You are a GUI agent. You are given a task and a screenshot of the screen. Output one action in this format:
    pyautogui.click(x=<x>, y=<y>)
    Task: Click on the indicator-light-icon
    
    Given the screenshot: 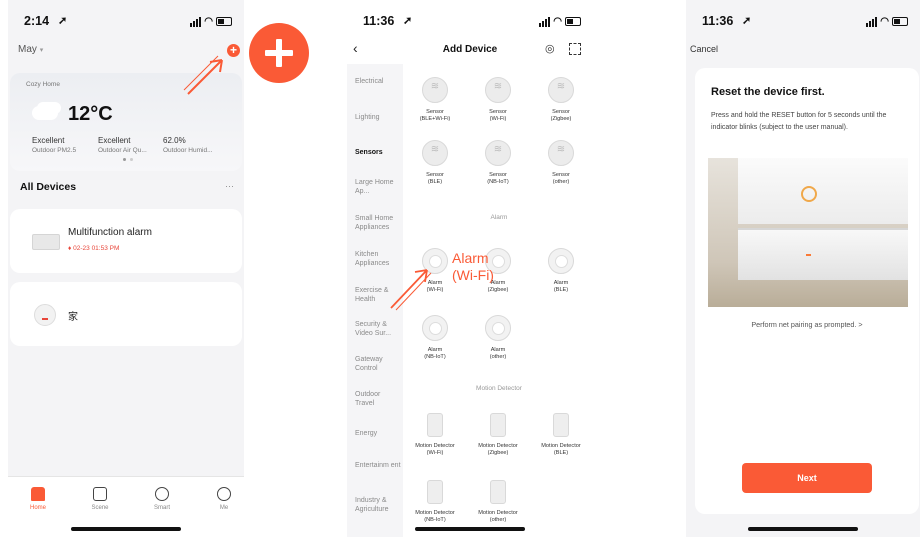 What is the action you would take?
    pyautogui.click(x=808, y=255)
    